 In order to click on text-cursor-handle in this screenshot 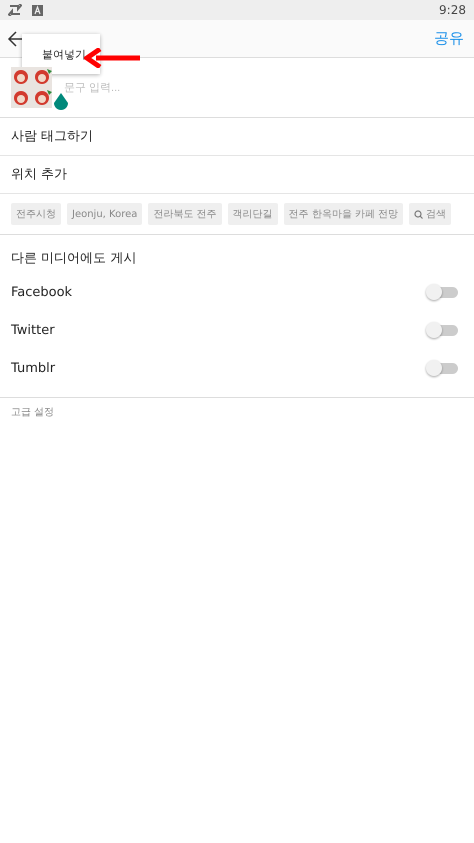, I will do `click(61, 103)`.